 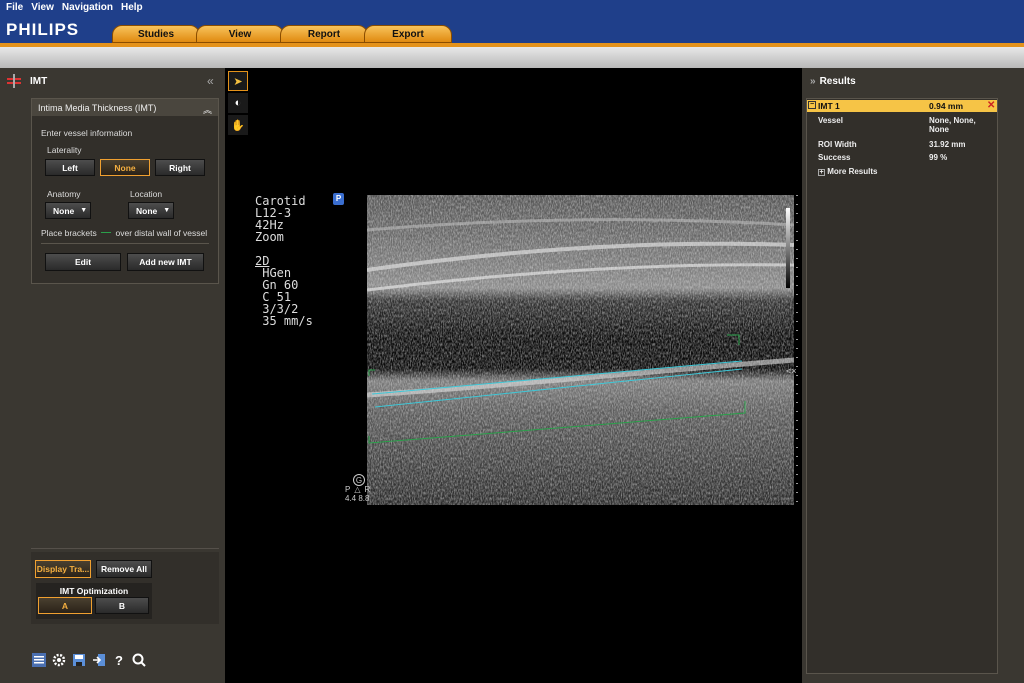 I want to click on collapse-up-icon: ︽, so click(x=207, y=109).